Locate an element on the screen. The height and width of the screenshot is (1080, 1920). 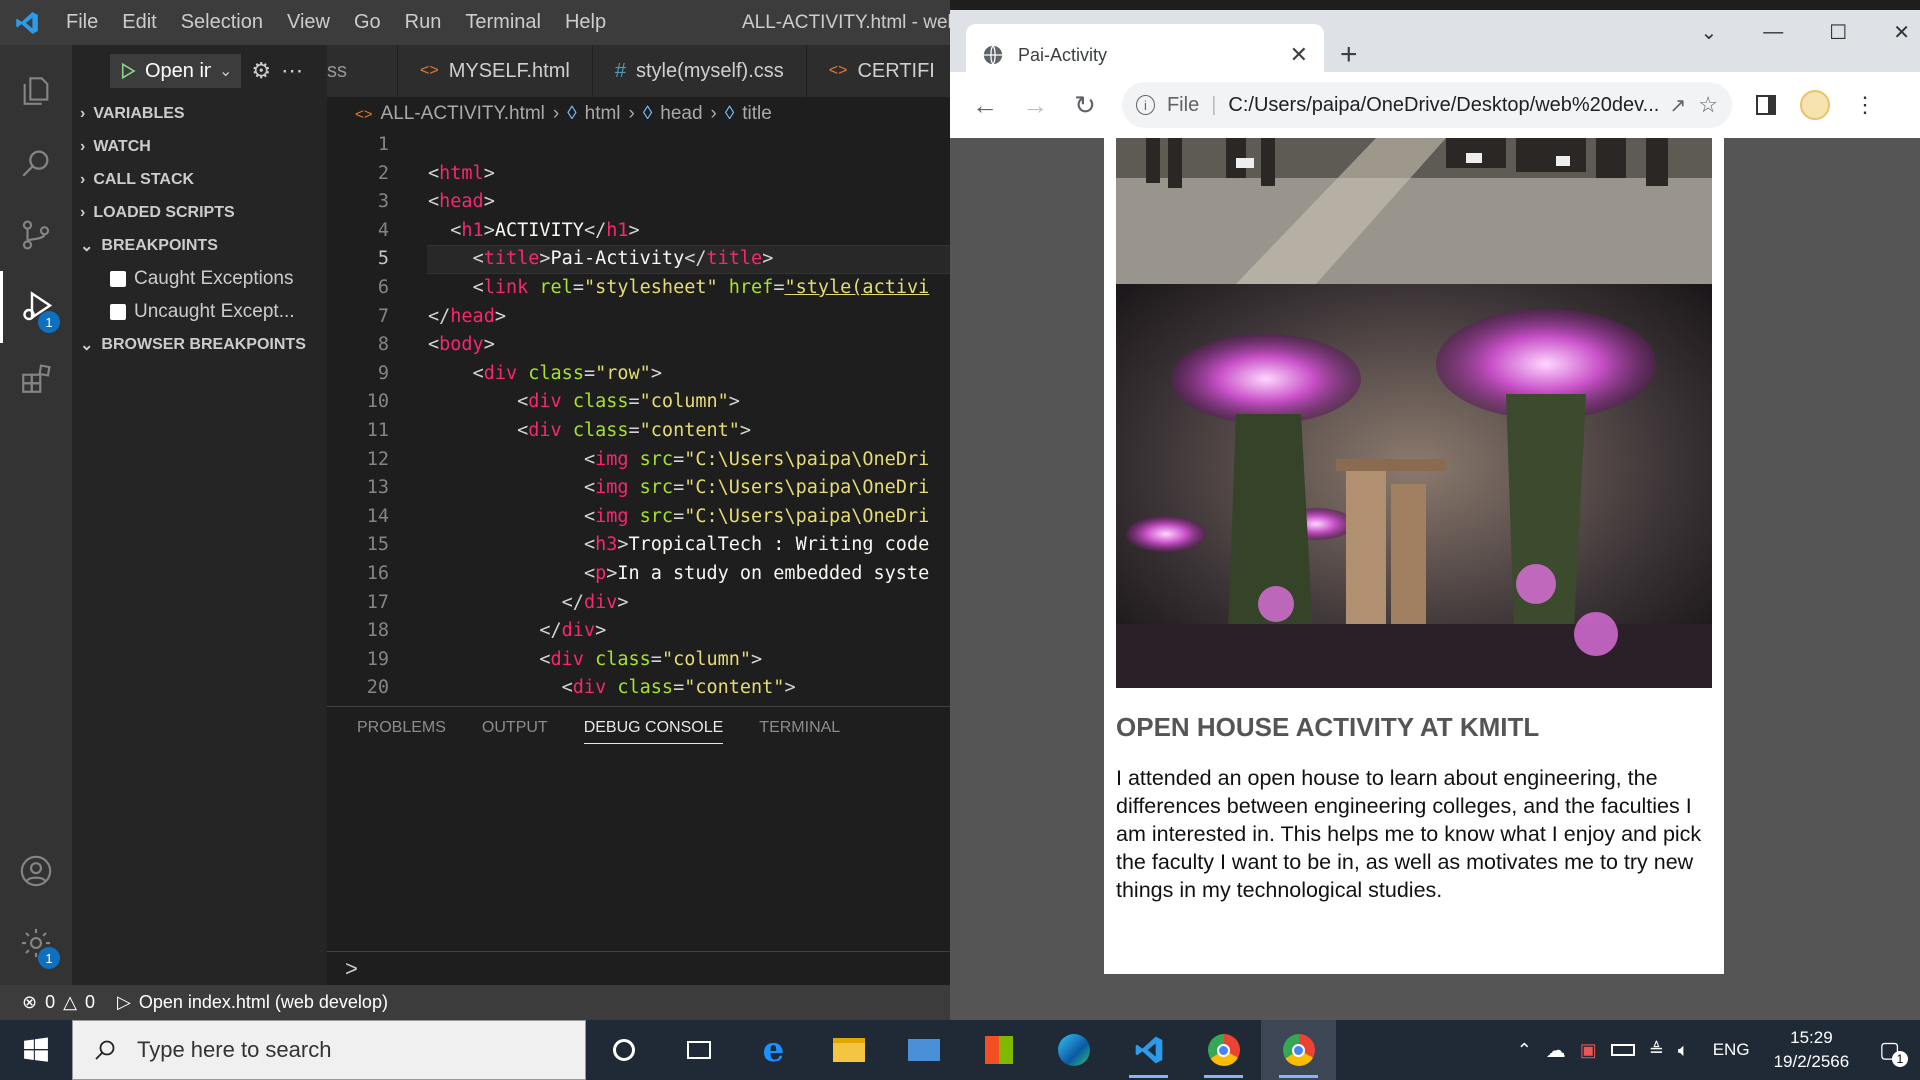
chrome-active-taskbar-icon is located at coordinates (1298, 1050).